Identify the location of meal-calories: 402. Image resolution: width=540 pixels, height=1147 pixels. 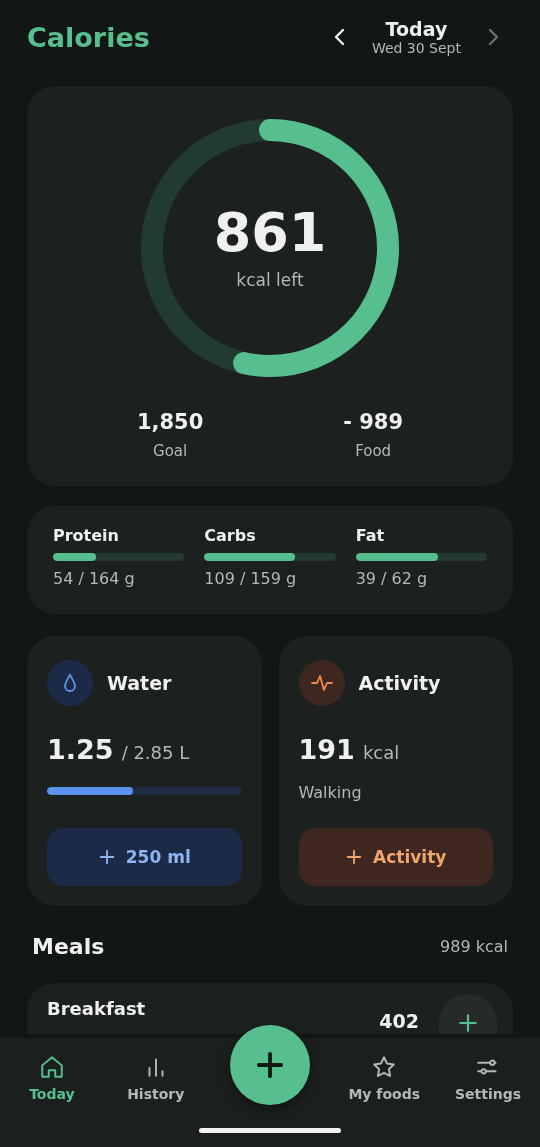
(399, 1021).